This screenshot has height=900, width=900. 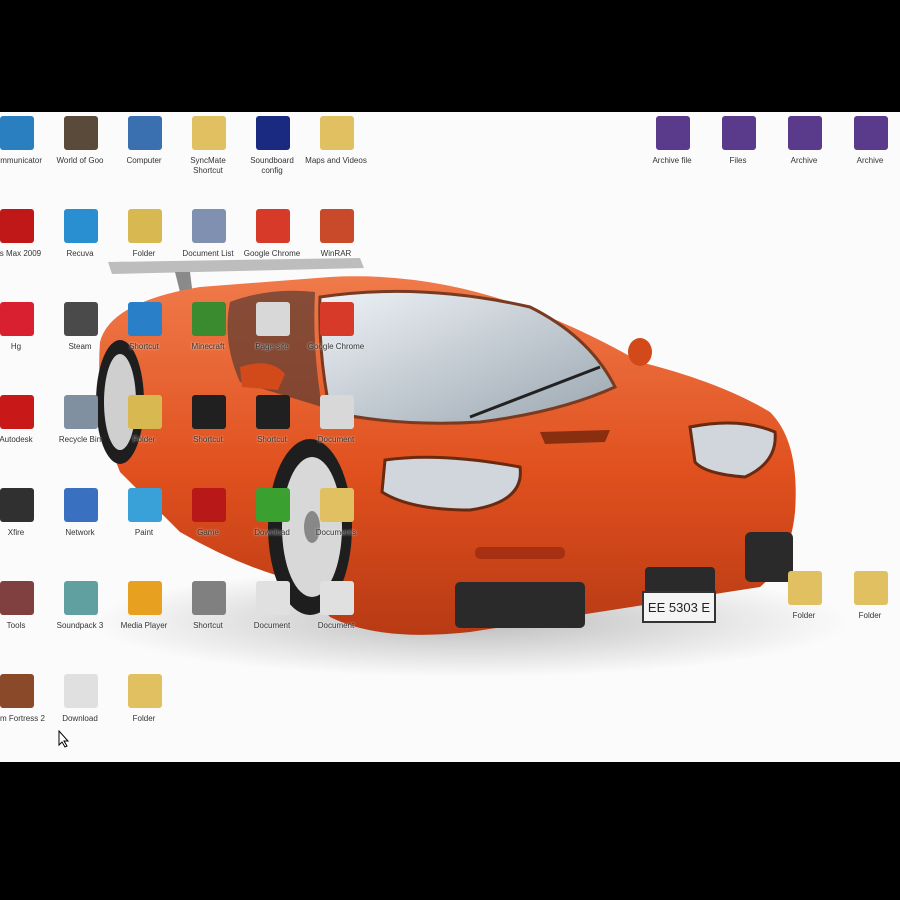 I want to click on desktop-icon: Files, so click(x=738, y=157).